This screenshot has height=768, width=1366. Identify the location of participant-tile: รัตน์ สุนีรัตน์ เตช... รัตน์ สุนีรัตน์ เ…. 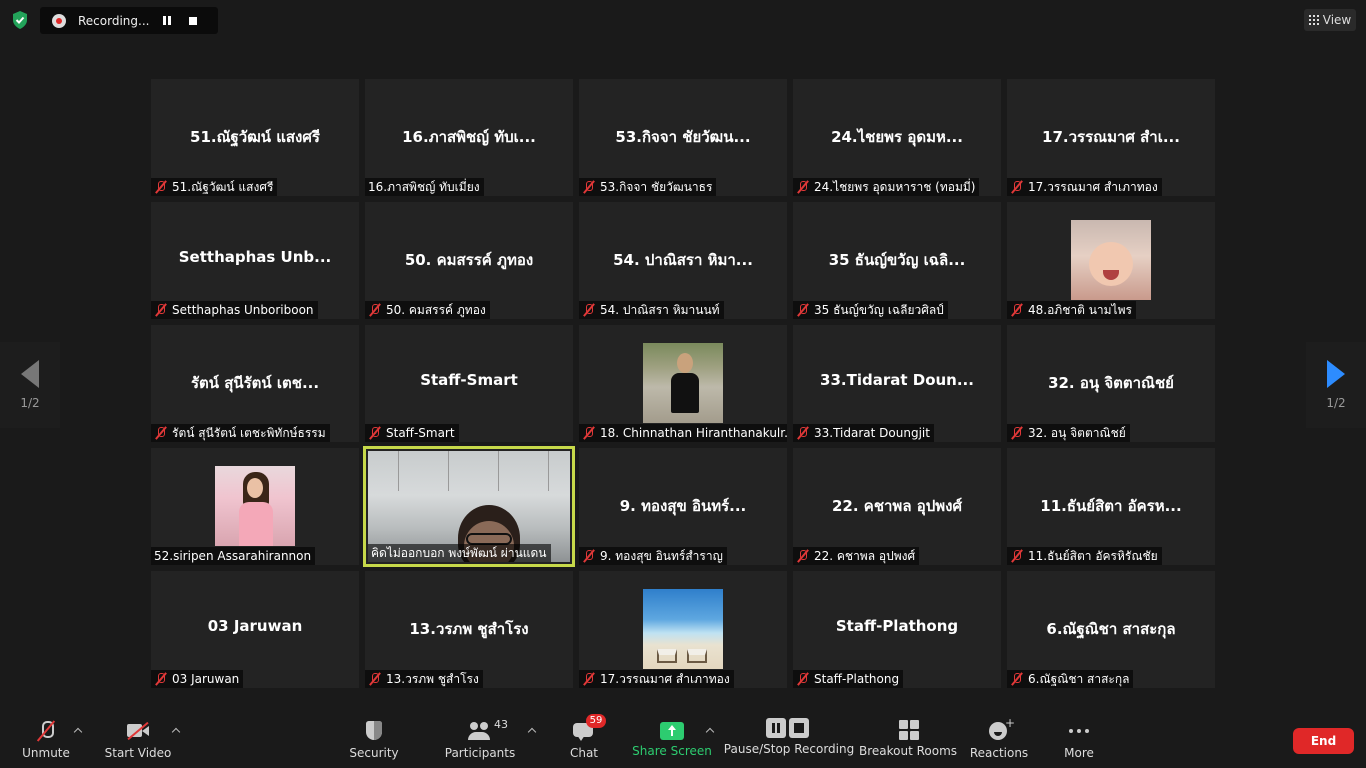
(255, 383).